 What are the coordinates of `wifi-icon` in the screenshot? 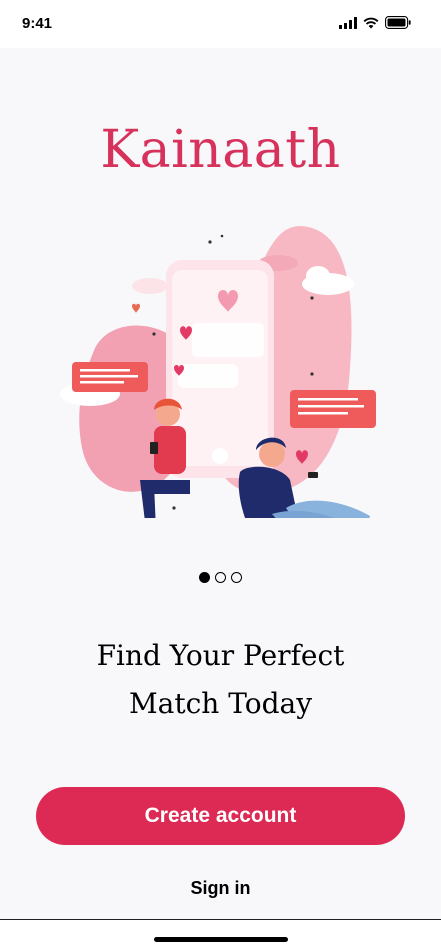 It's located at (371, 22).